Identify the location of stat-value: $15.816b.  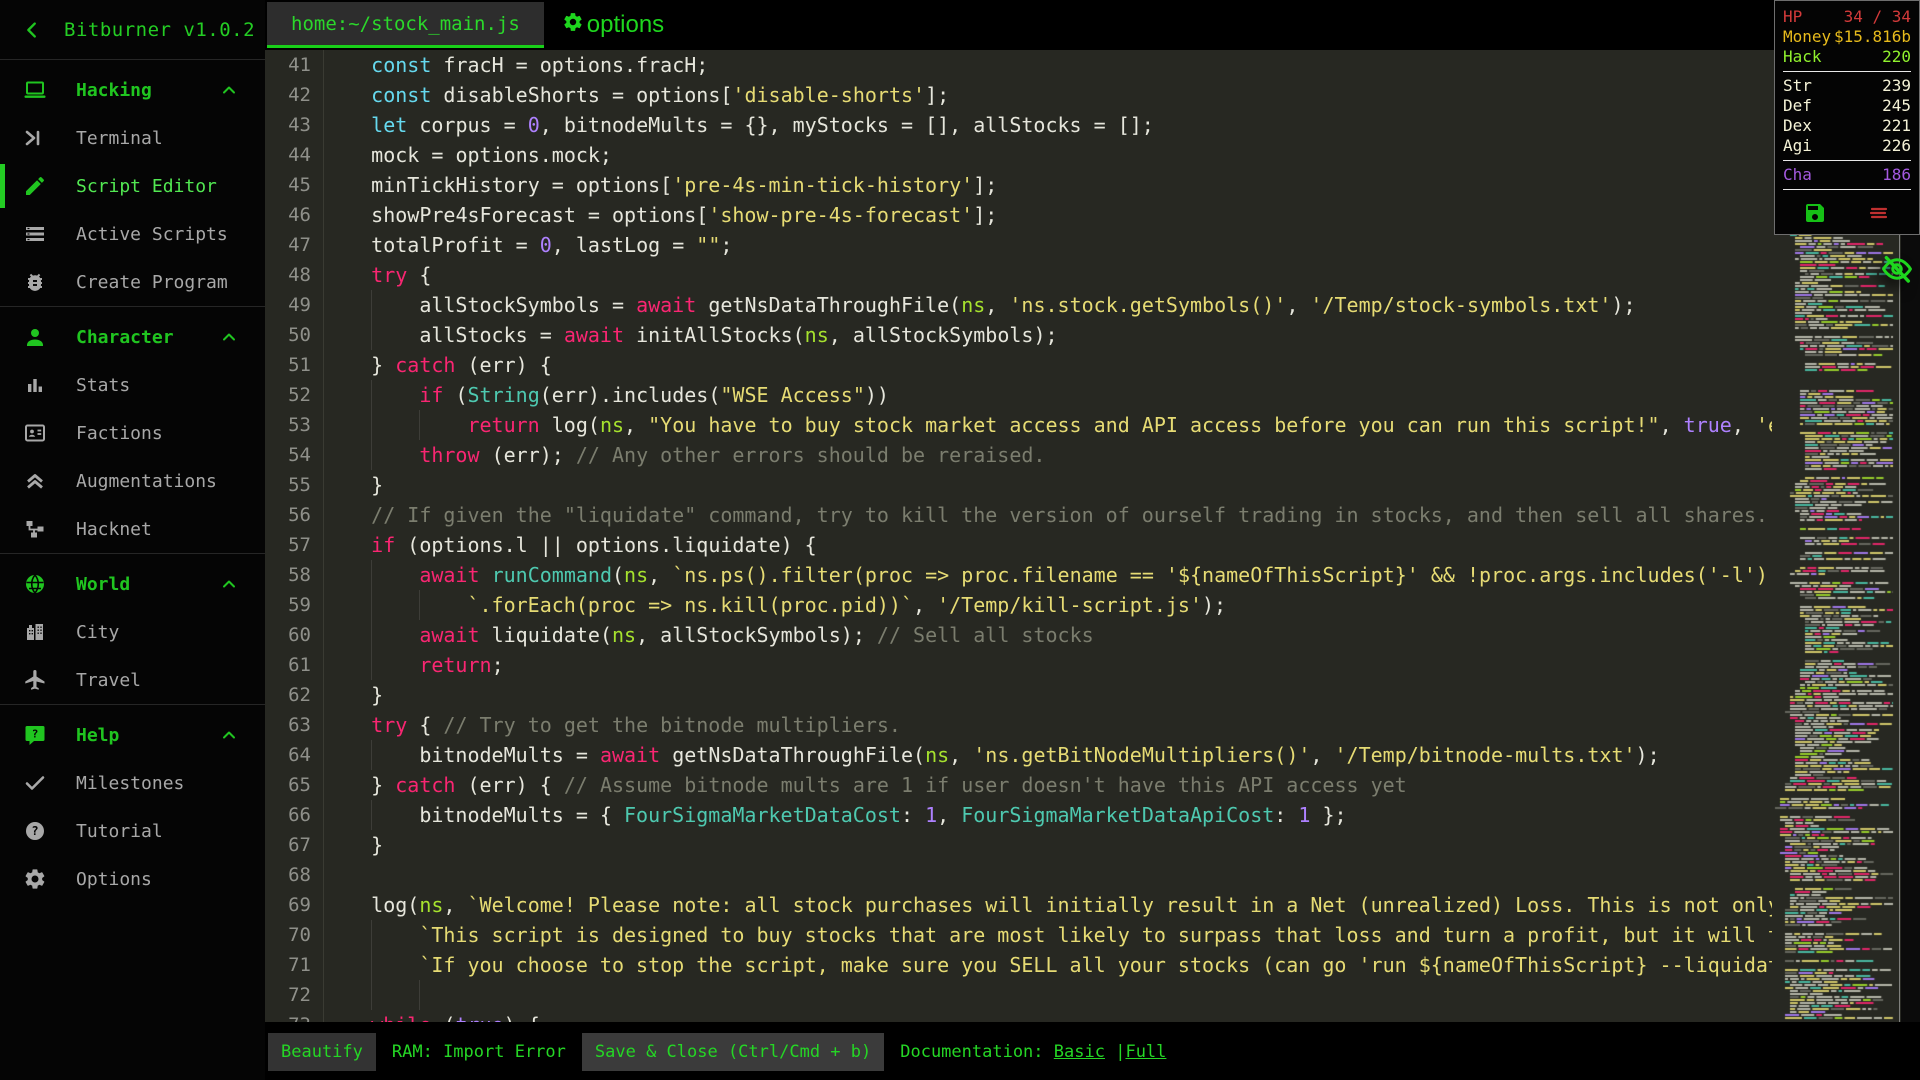
(1872, 36).